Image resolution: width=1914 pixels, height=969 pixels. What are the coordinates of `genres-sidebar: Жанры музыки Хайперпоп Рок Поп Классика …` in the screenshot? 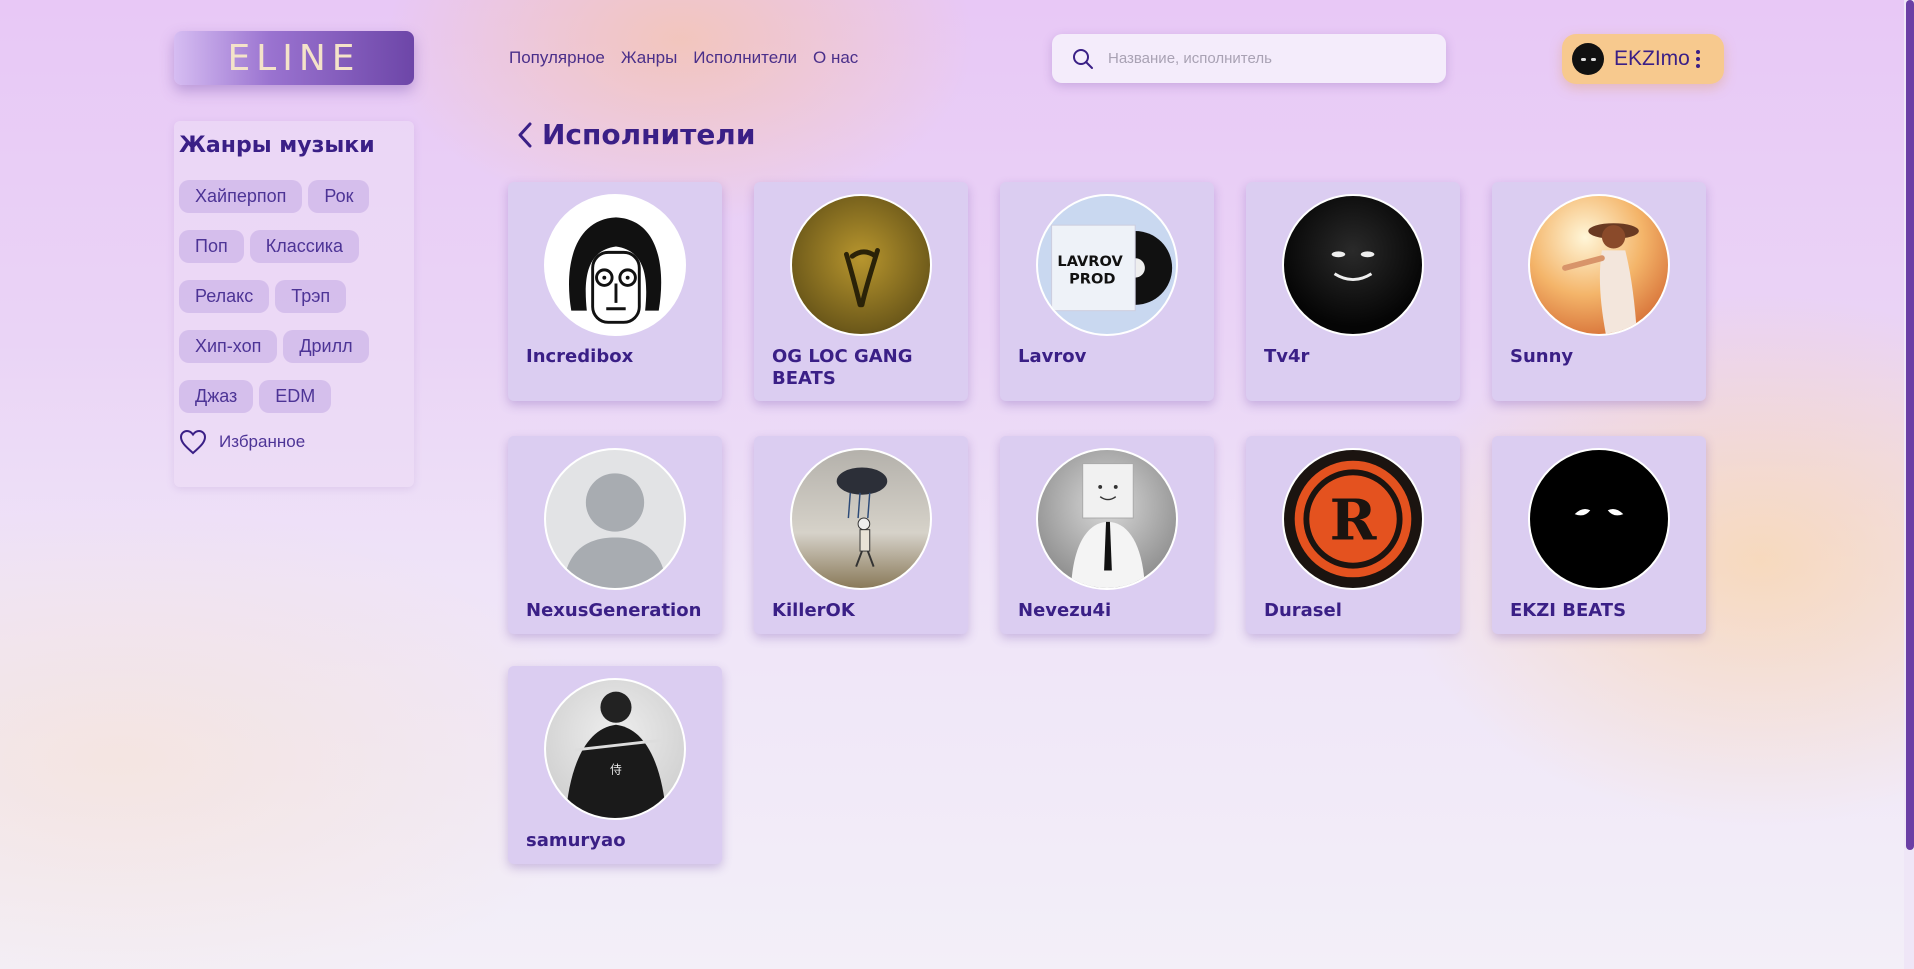 It's located at (294, 304).